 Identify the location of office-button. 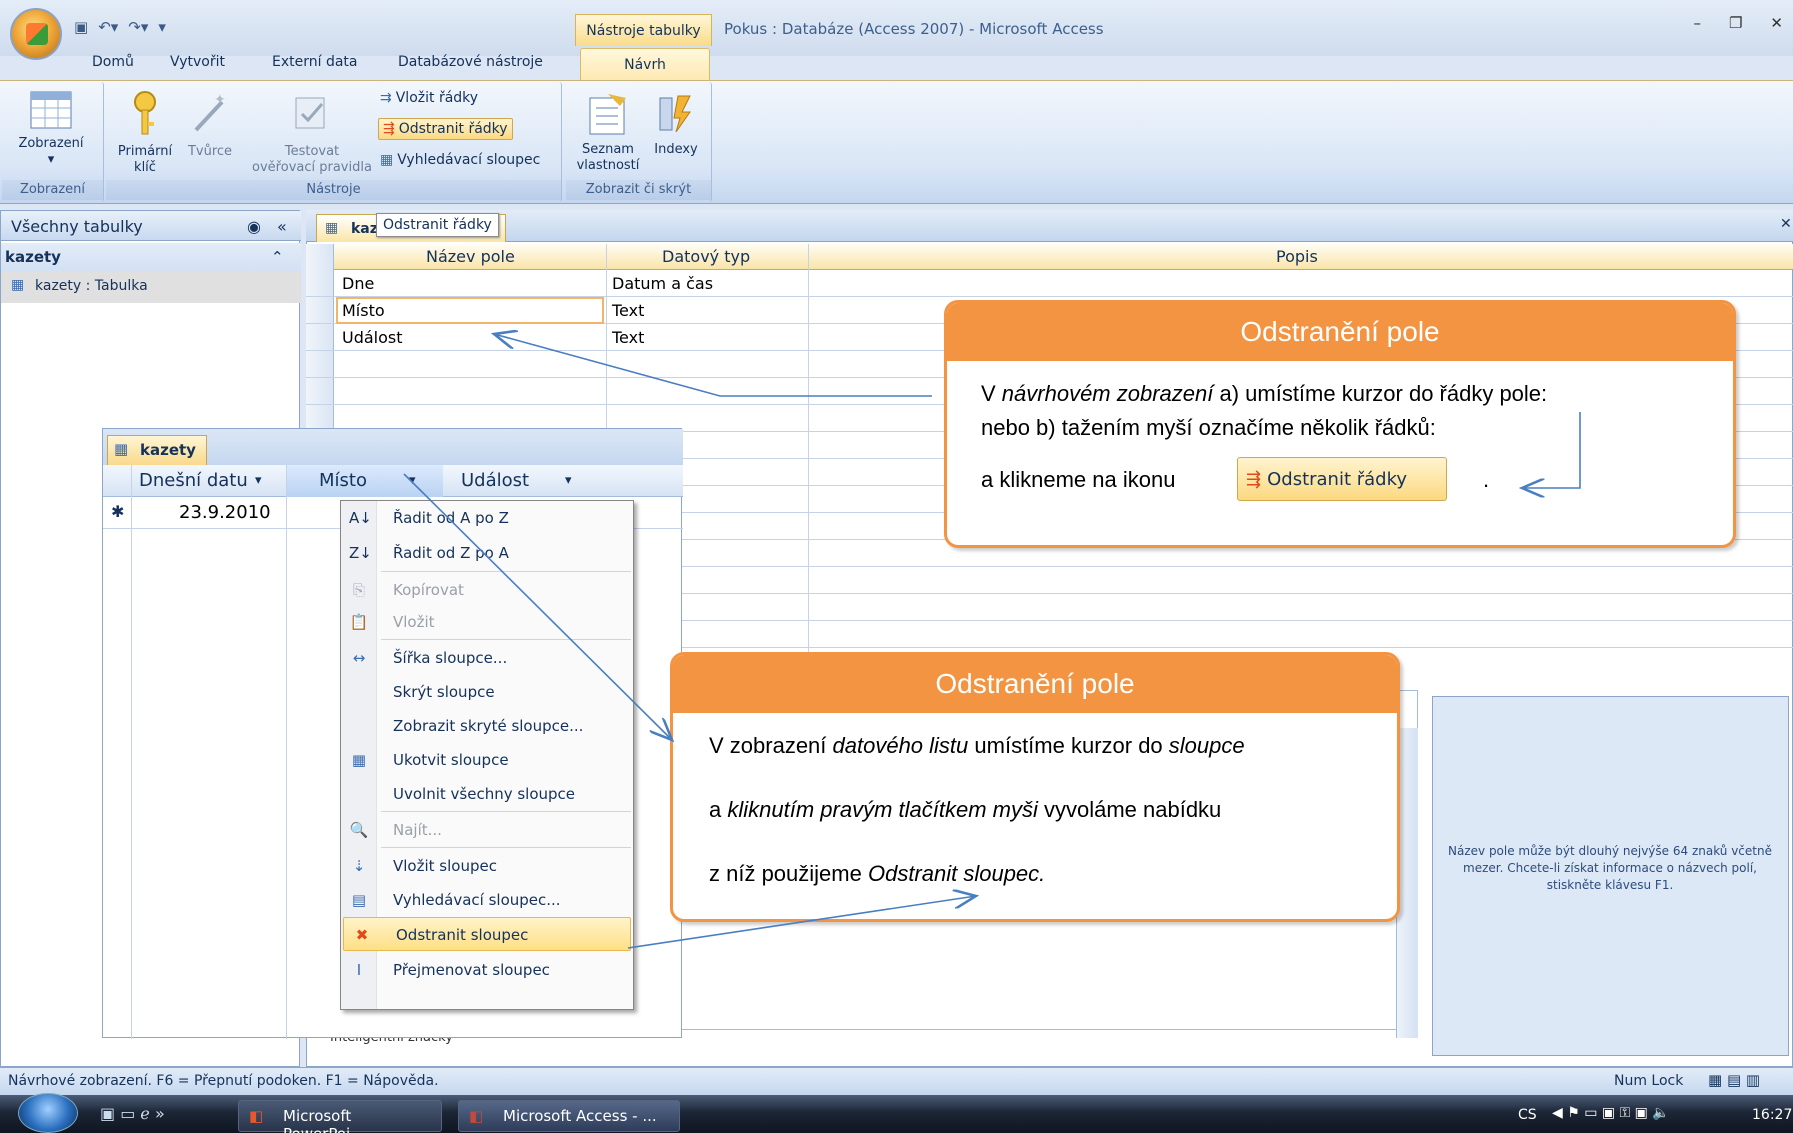
(36, 34).